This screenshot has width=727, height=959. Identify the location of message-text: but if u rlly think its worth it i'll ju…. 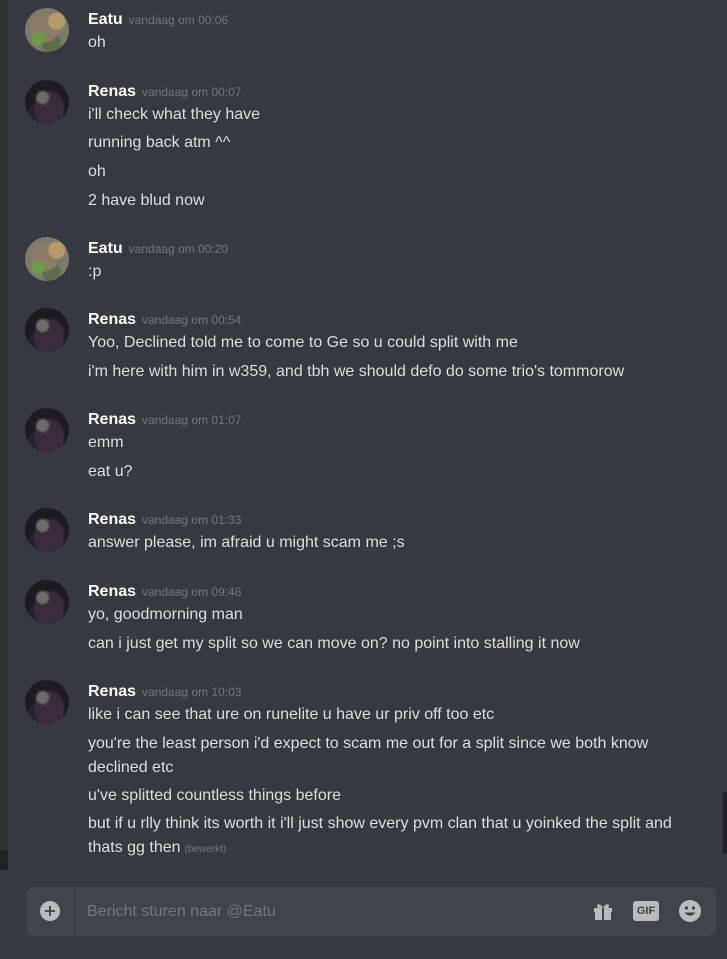
(398, 837).